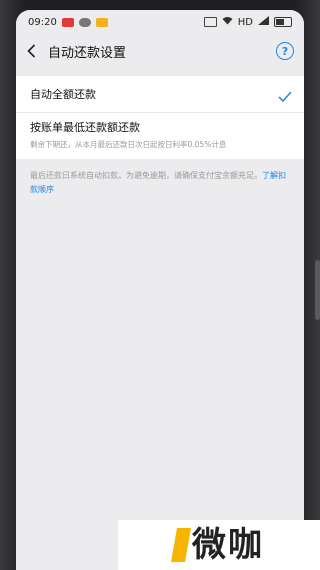 The width and height of the screenshot is (320, 570). I want to click on option-full-repayment: 自动全额还款, so click(160, 94).